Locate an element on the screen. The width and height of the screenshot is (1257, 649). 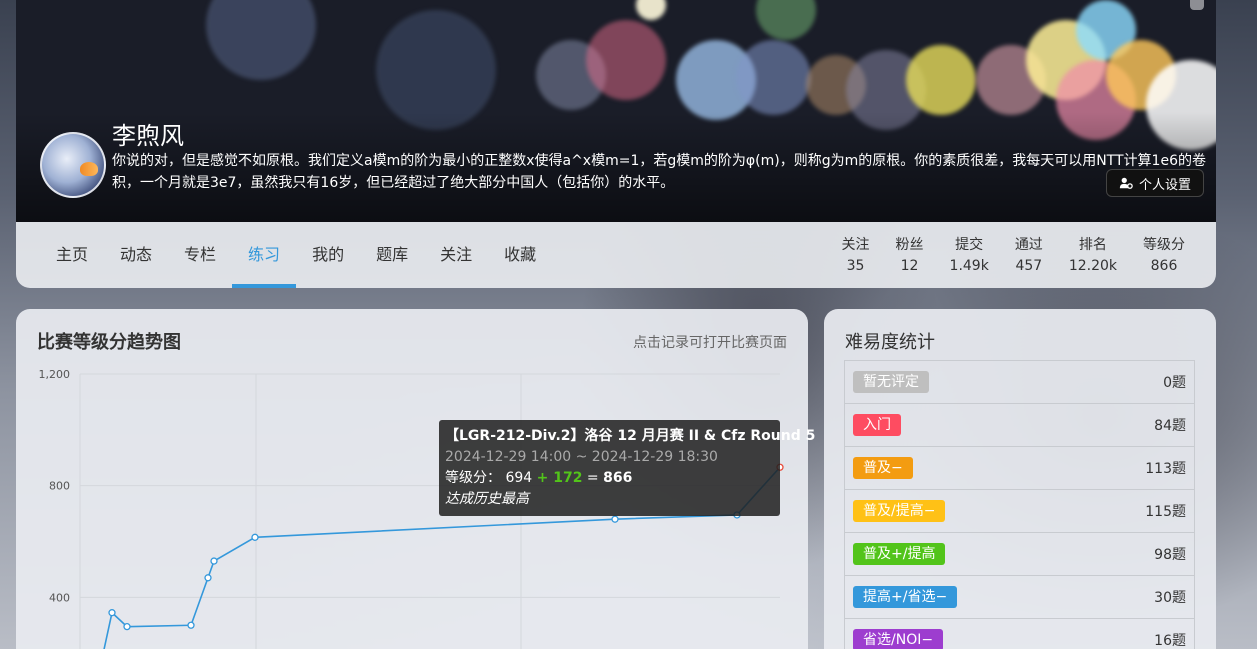
stat-value: 1.49k is located at coordinates (969, 266).